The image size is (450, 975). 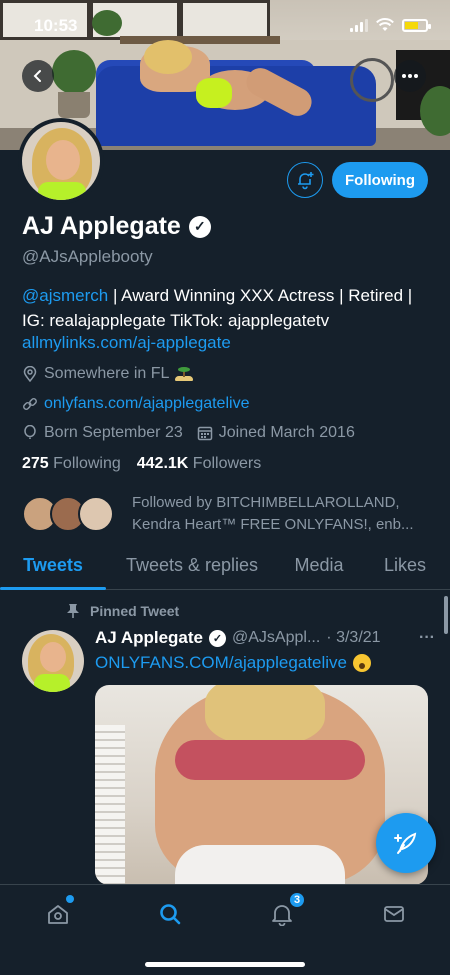 I want to click on wifi-icon, so click(x=385, y=24).